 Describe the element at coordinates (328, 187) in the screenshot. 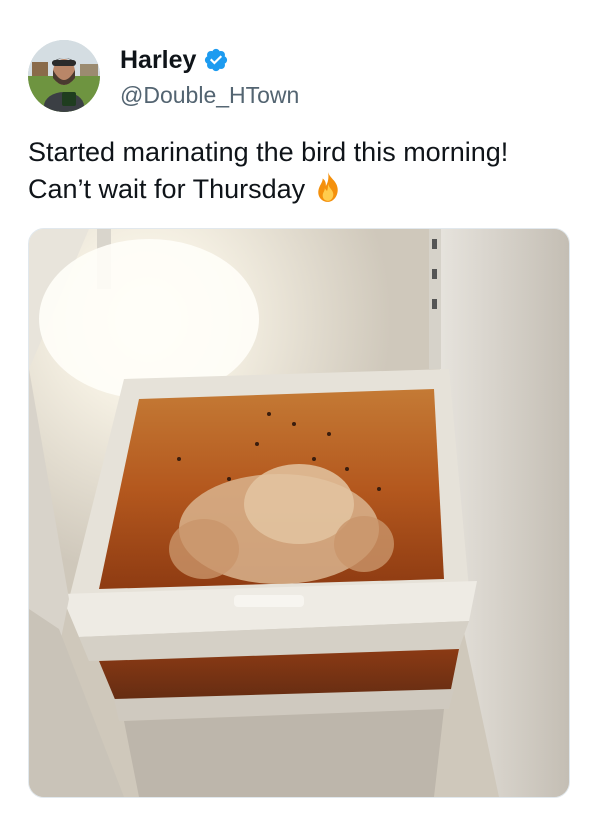

I see `fire-icon` at that location.